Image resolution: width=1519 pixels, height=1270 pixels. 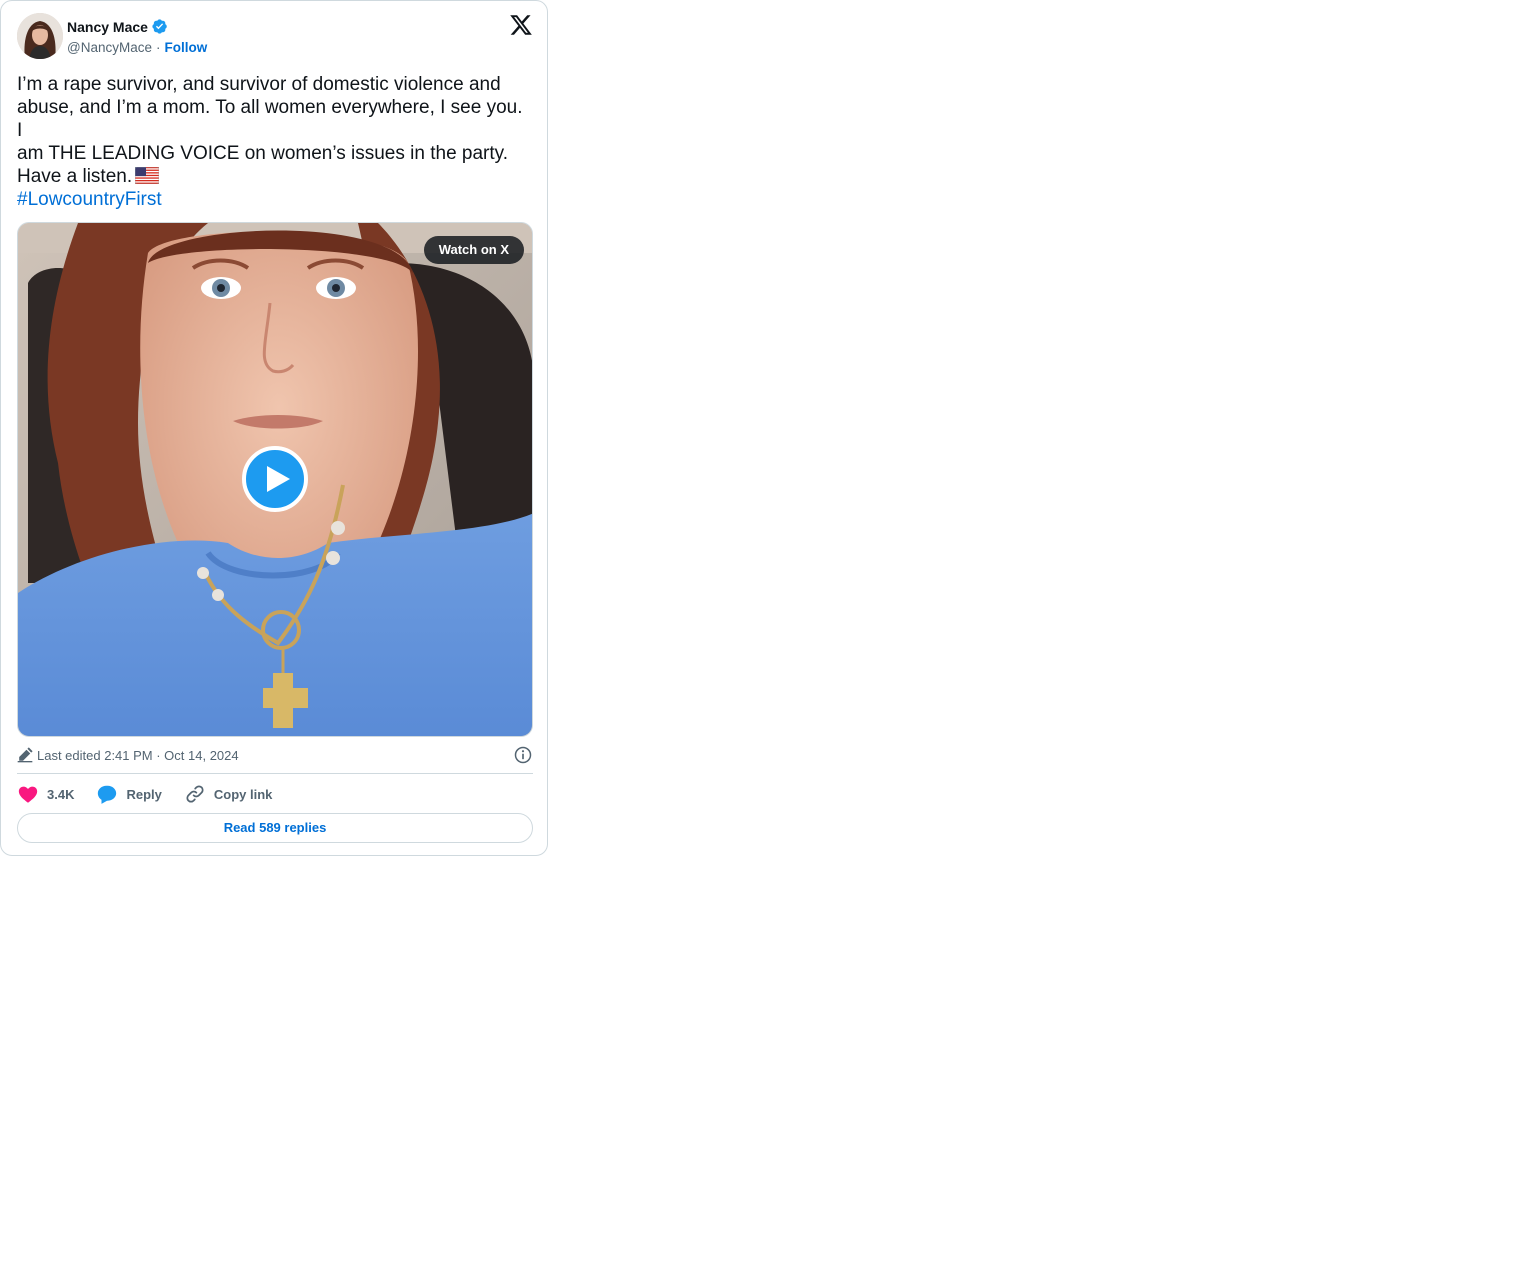 What do you see at coordinates (61, 794) in the screenshot?
I see `like-count: 3.4K` at bounding box center [61, 794].